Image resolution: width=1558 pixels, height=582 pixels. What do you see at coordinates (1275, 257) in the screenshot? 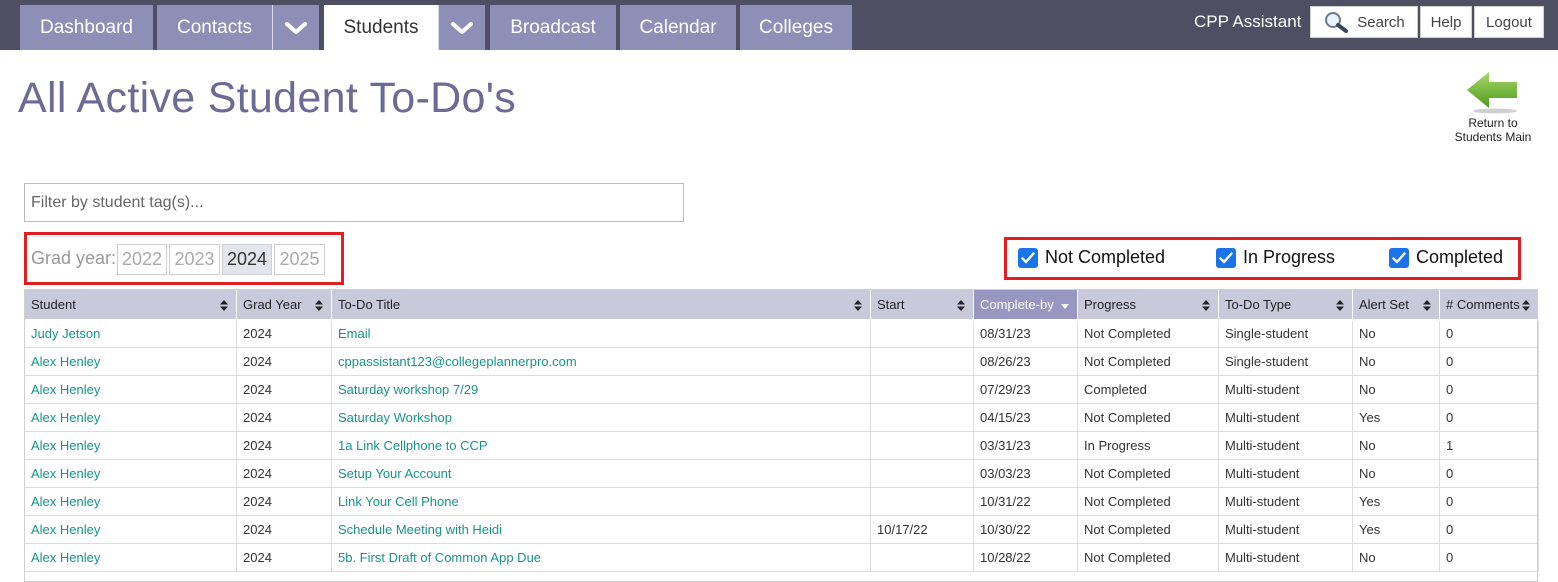
I see `filter-in-progress-checkbox: In Progress` at bounding box center [1275, 257].